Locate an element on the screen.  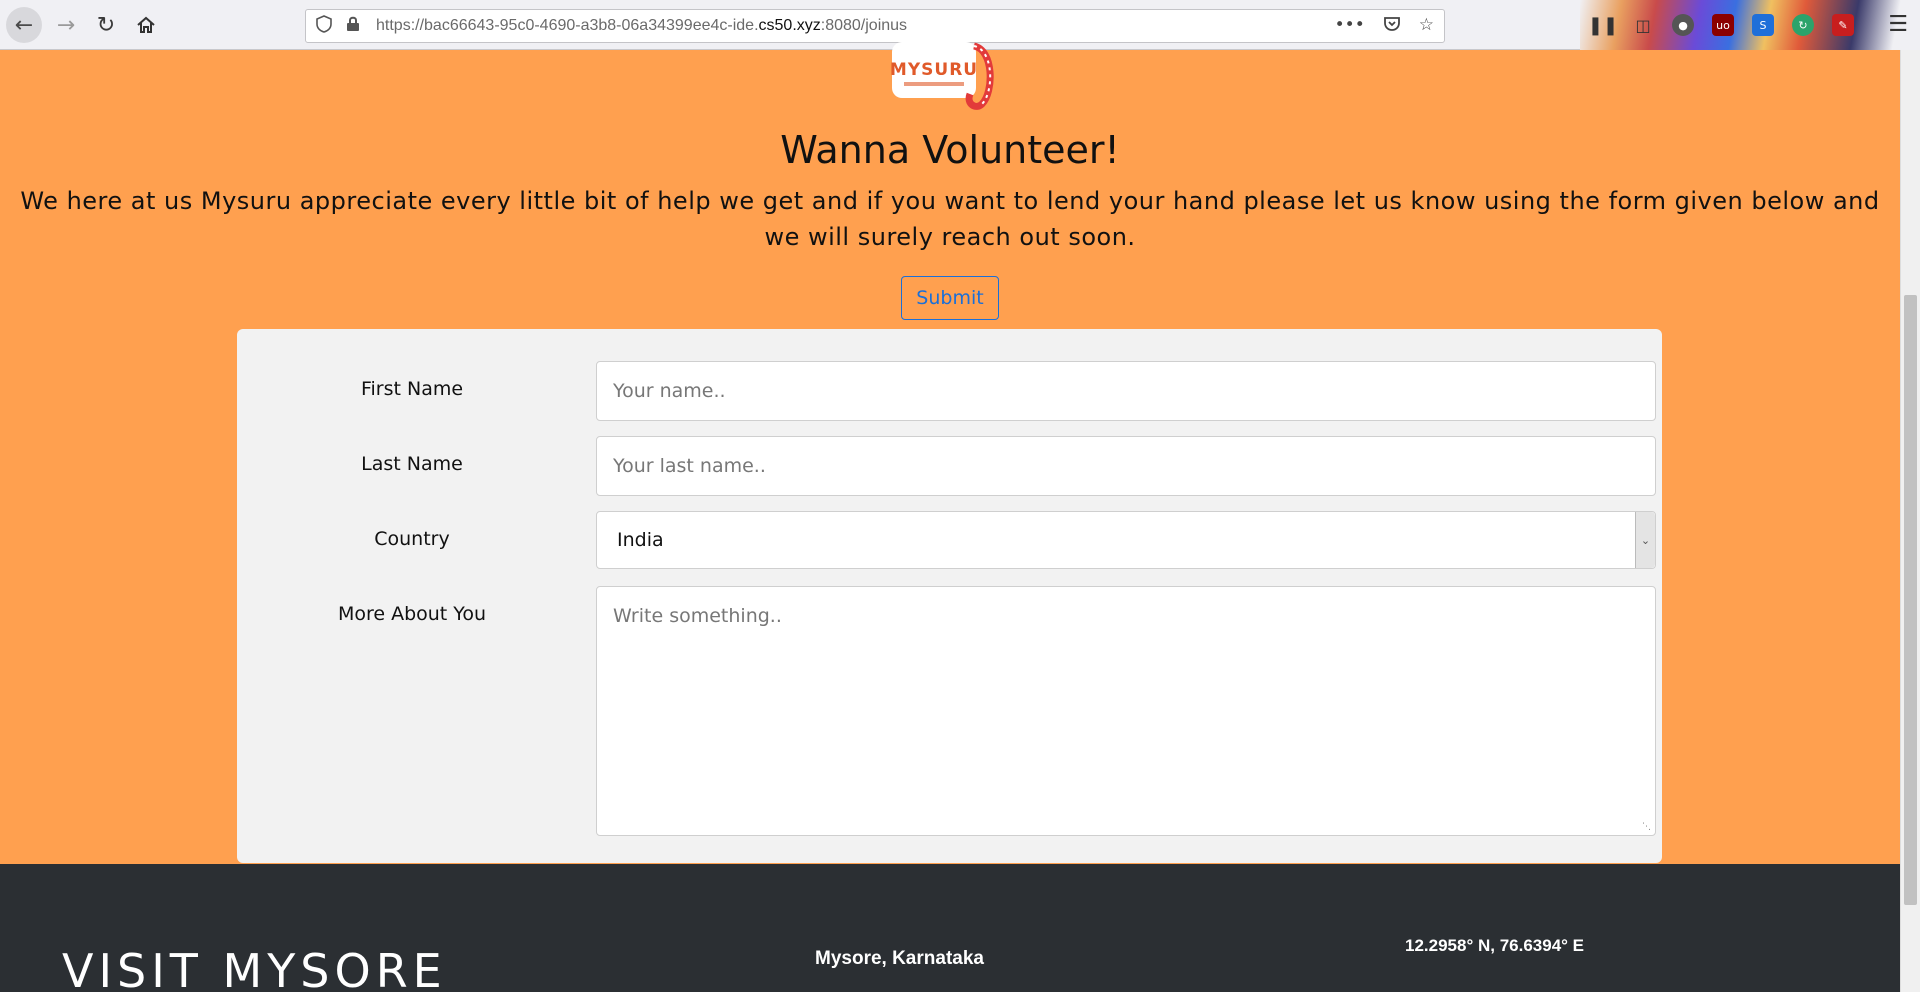
library-icon: ❚❚ is located at coordinates (1603, 25).